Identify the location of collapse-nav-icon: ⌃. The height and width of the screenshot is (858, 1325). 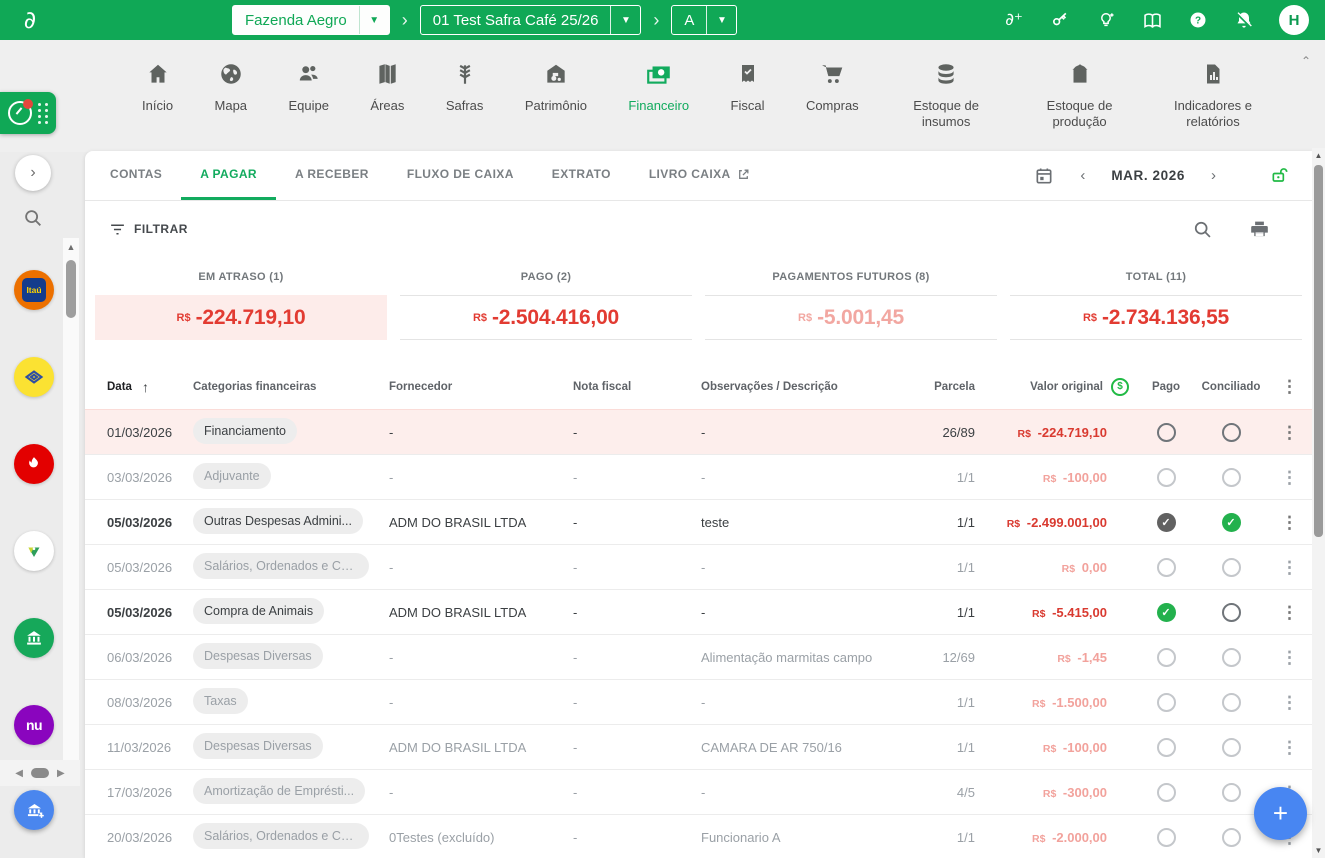
(1306, 61).